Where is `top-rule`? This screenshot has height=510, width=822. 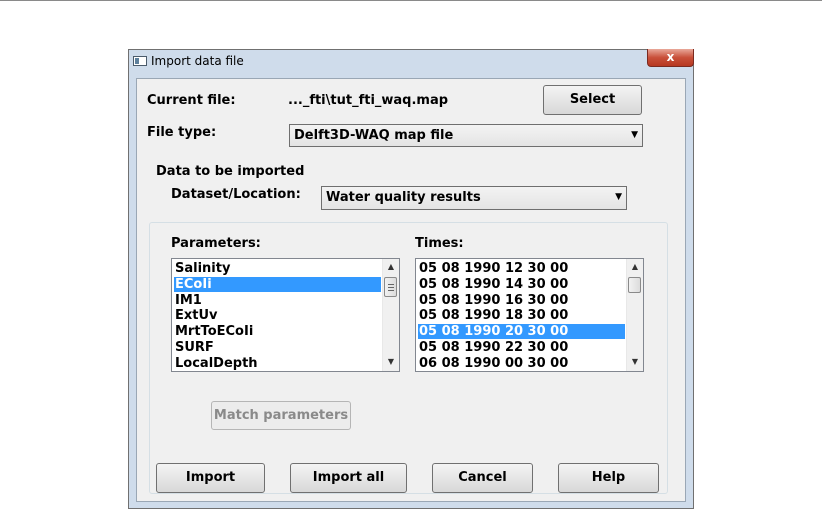 top-rule is located at coordinates (411, 0).